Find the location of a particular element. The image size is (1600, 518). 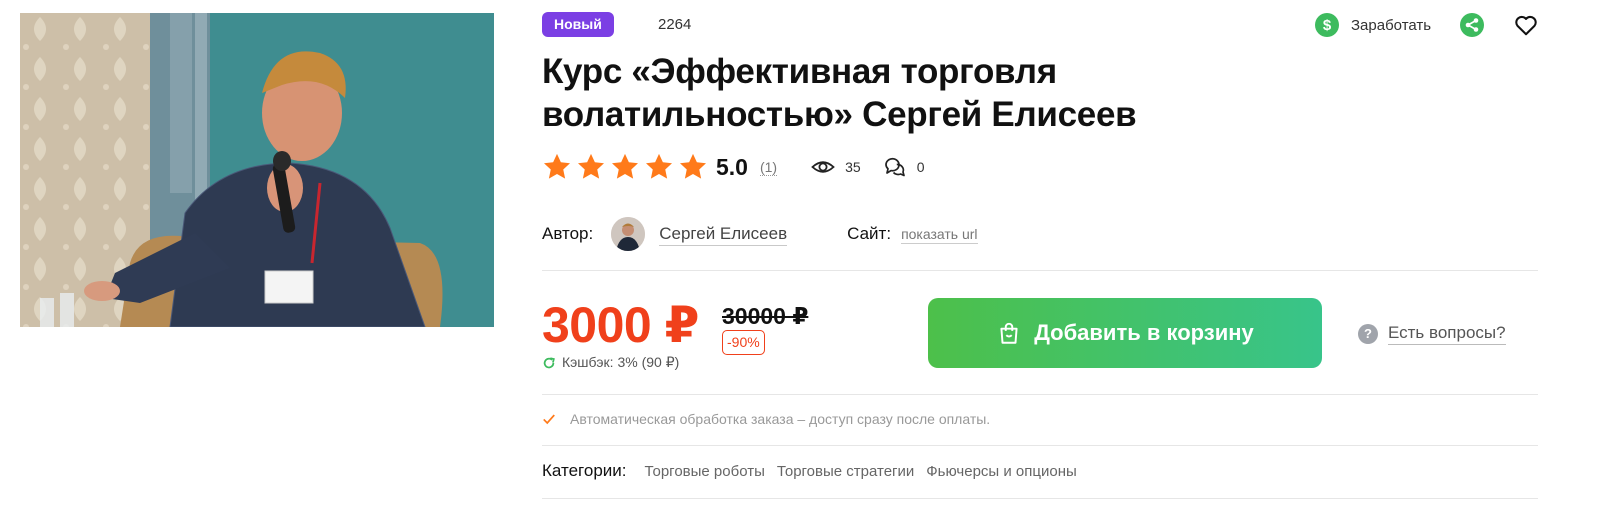

rating-value: 5.0 is located at coordinates (732, 166).